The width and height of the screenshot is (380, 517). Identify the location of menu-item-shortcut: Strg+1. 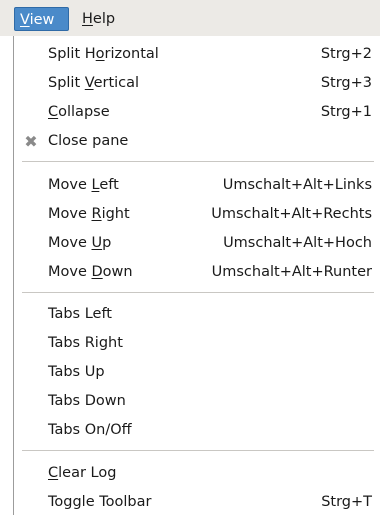
(346, 112).